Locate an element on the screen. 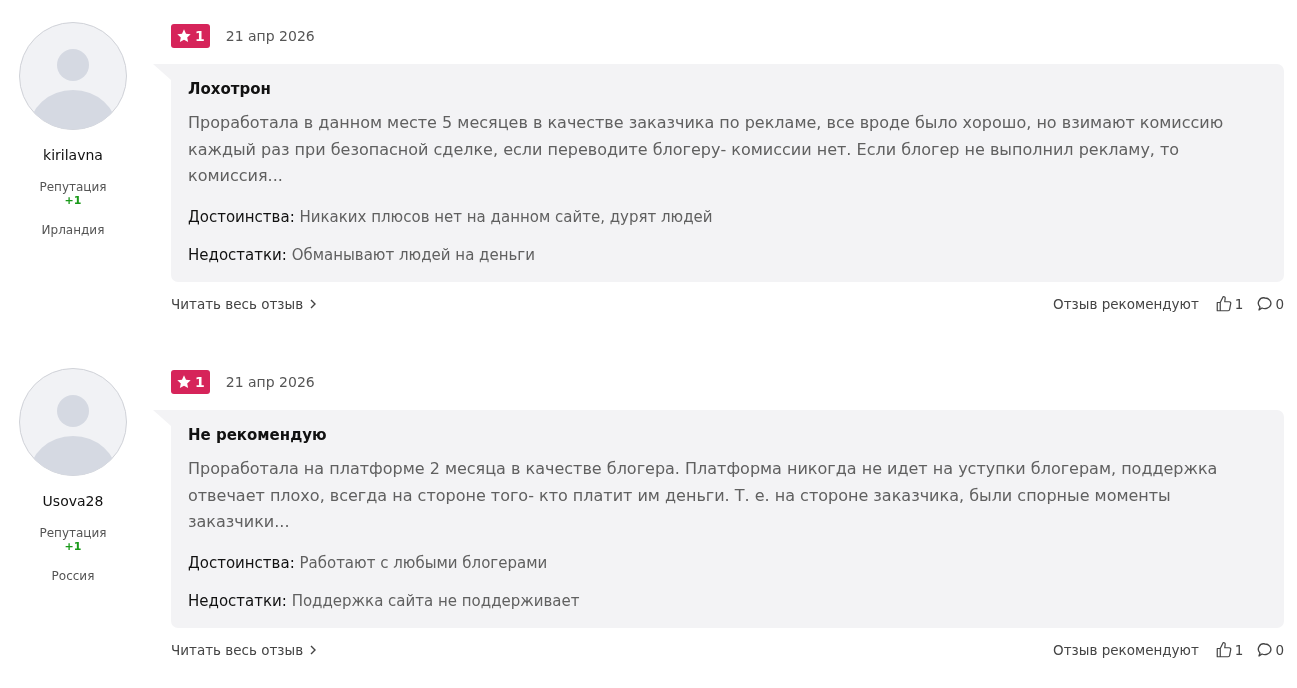 This screenshot has width=1297, height=688. review-title: Не рекомендую is located at coordinates (258, 435).